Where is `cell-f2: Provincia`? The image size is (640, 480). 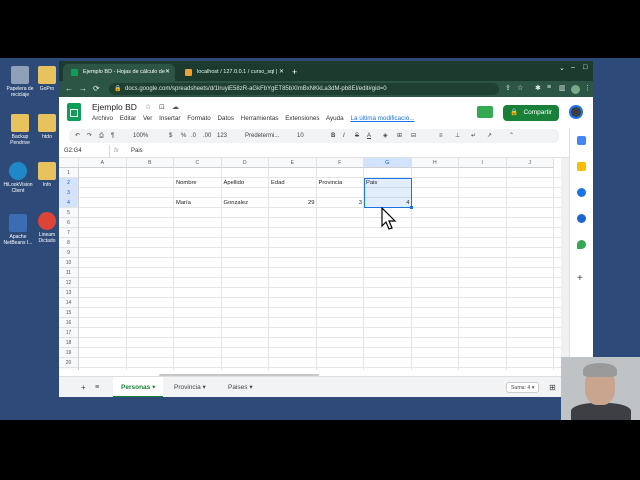
cell-f2: Provincia is located at coordinates (341, 183).